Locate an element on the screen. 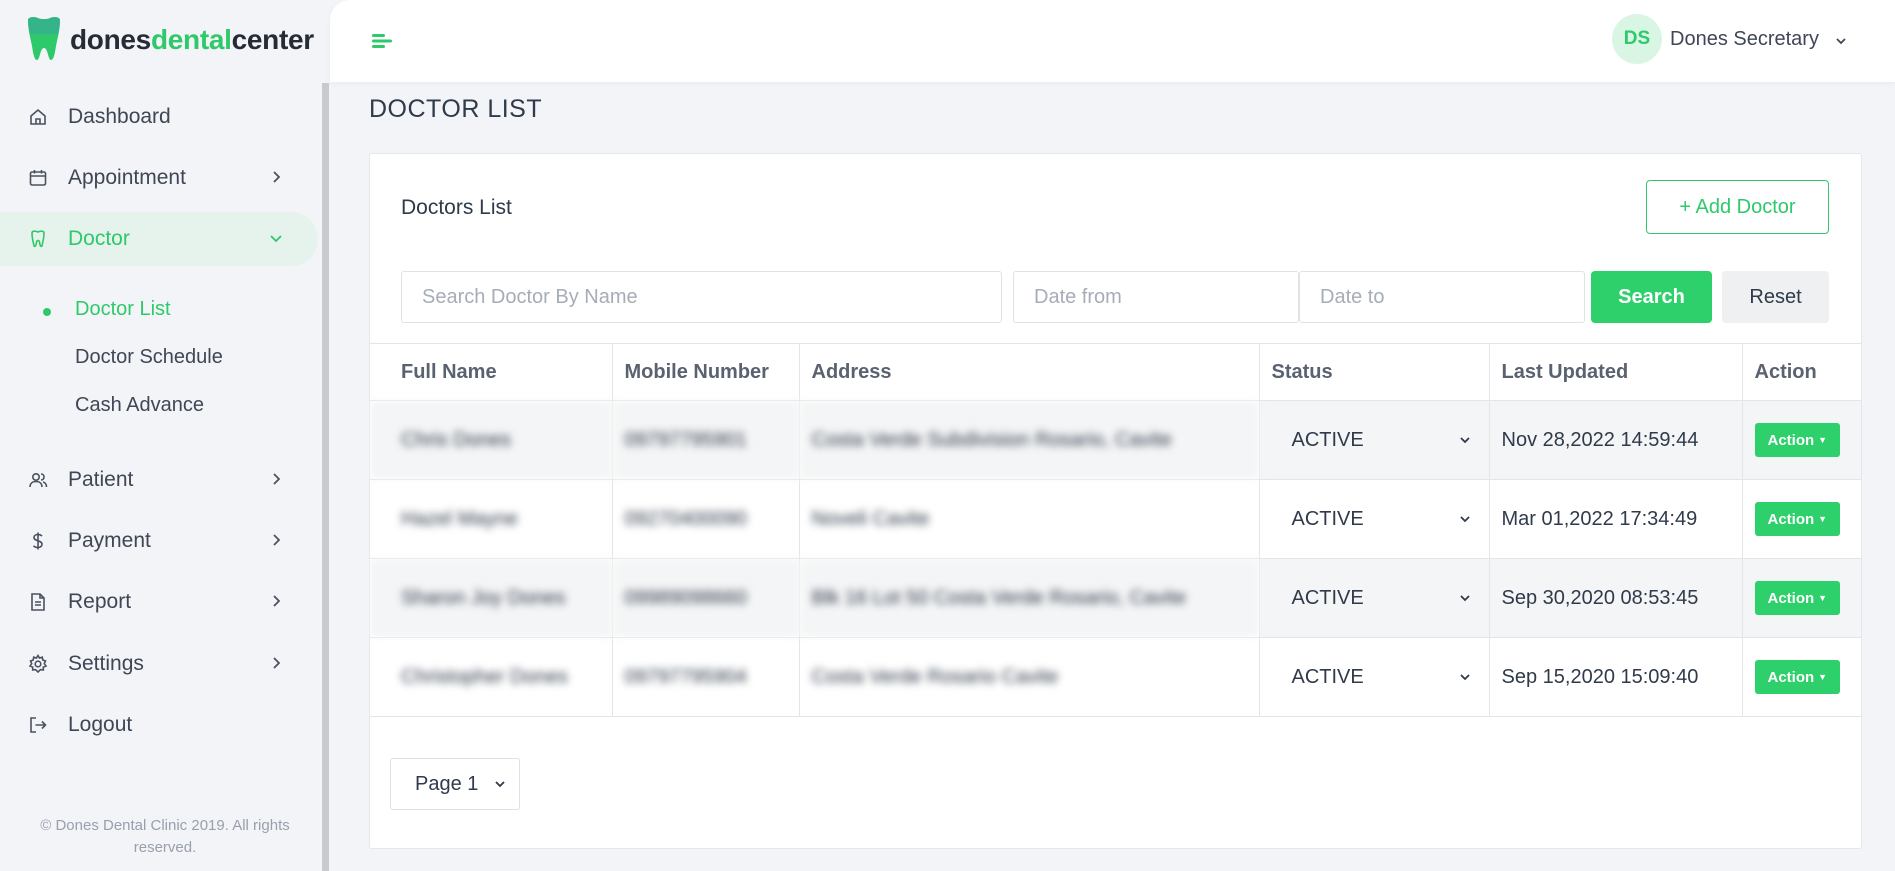 This screenshot has width=1895, height=871. brand-logo: donesdentalcenter is located at coordinates (169, 40).